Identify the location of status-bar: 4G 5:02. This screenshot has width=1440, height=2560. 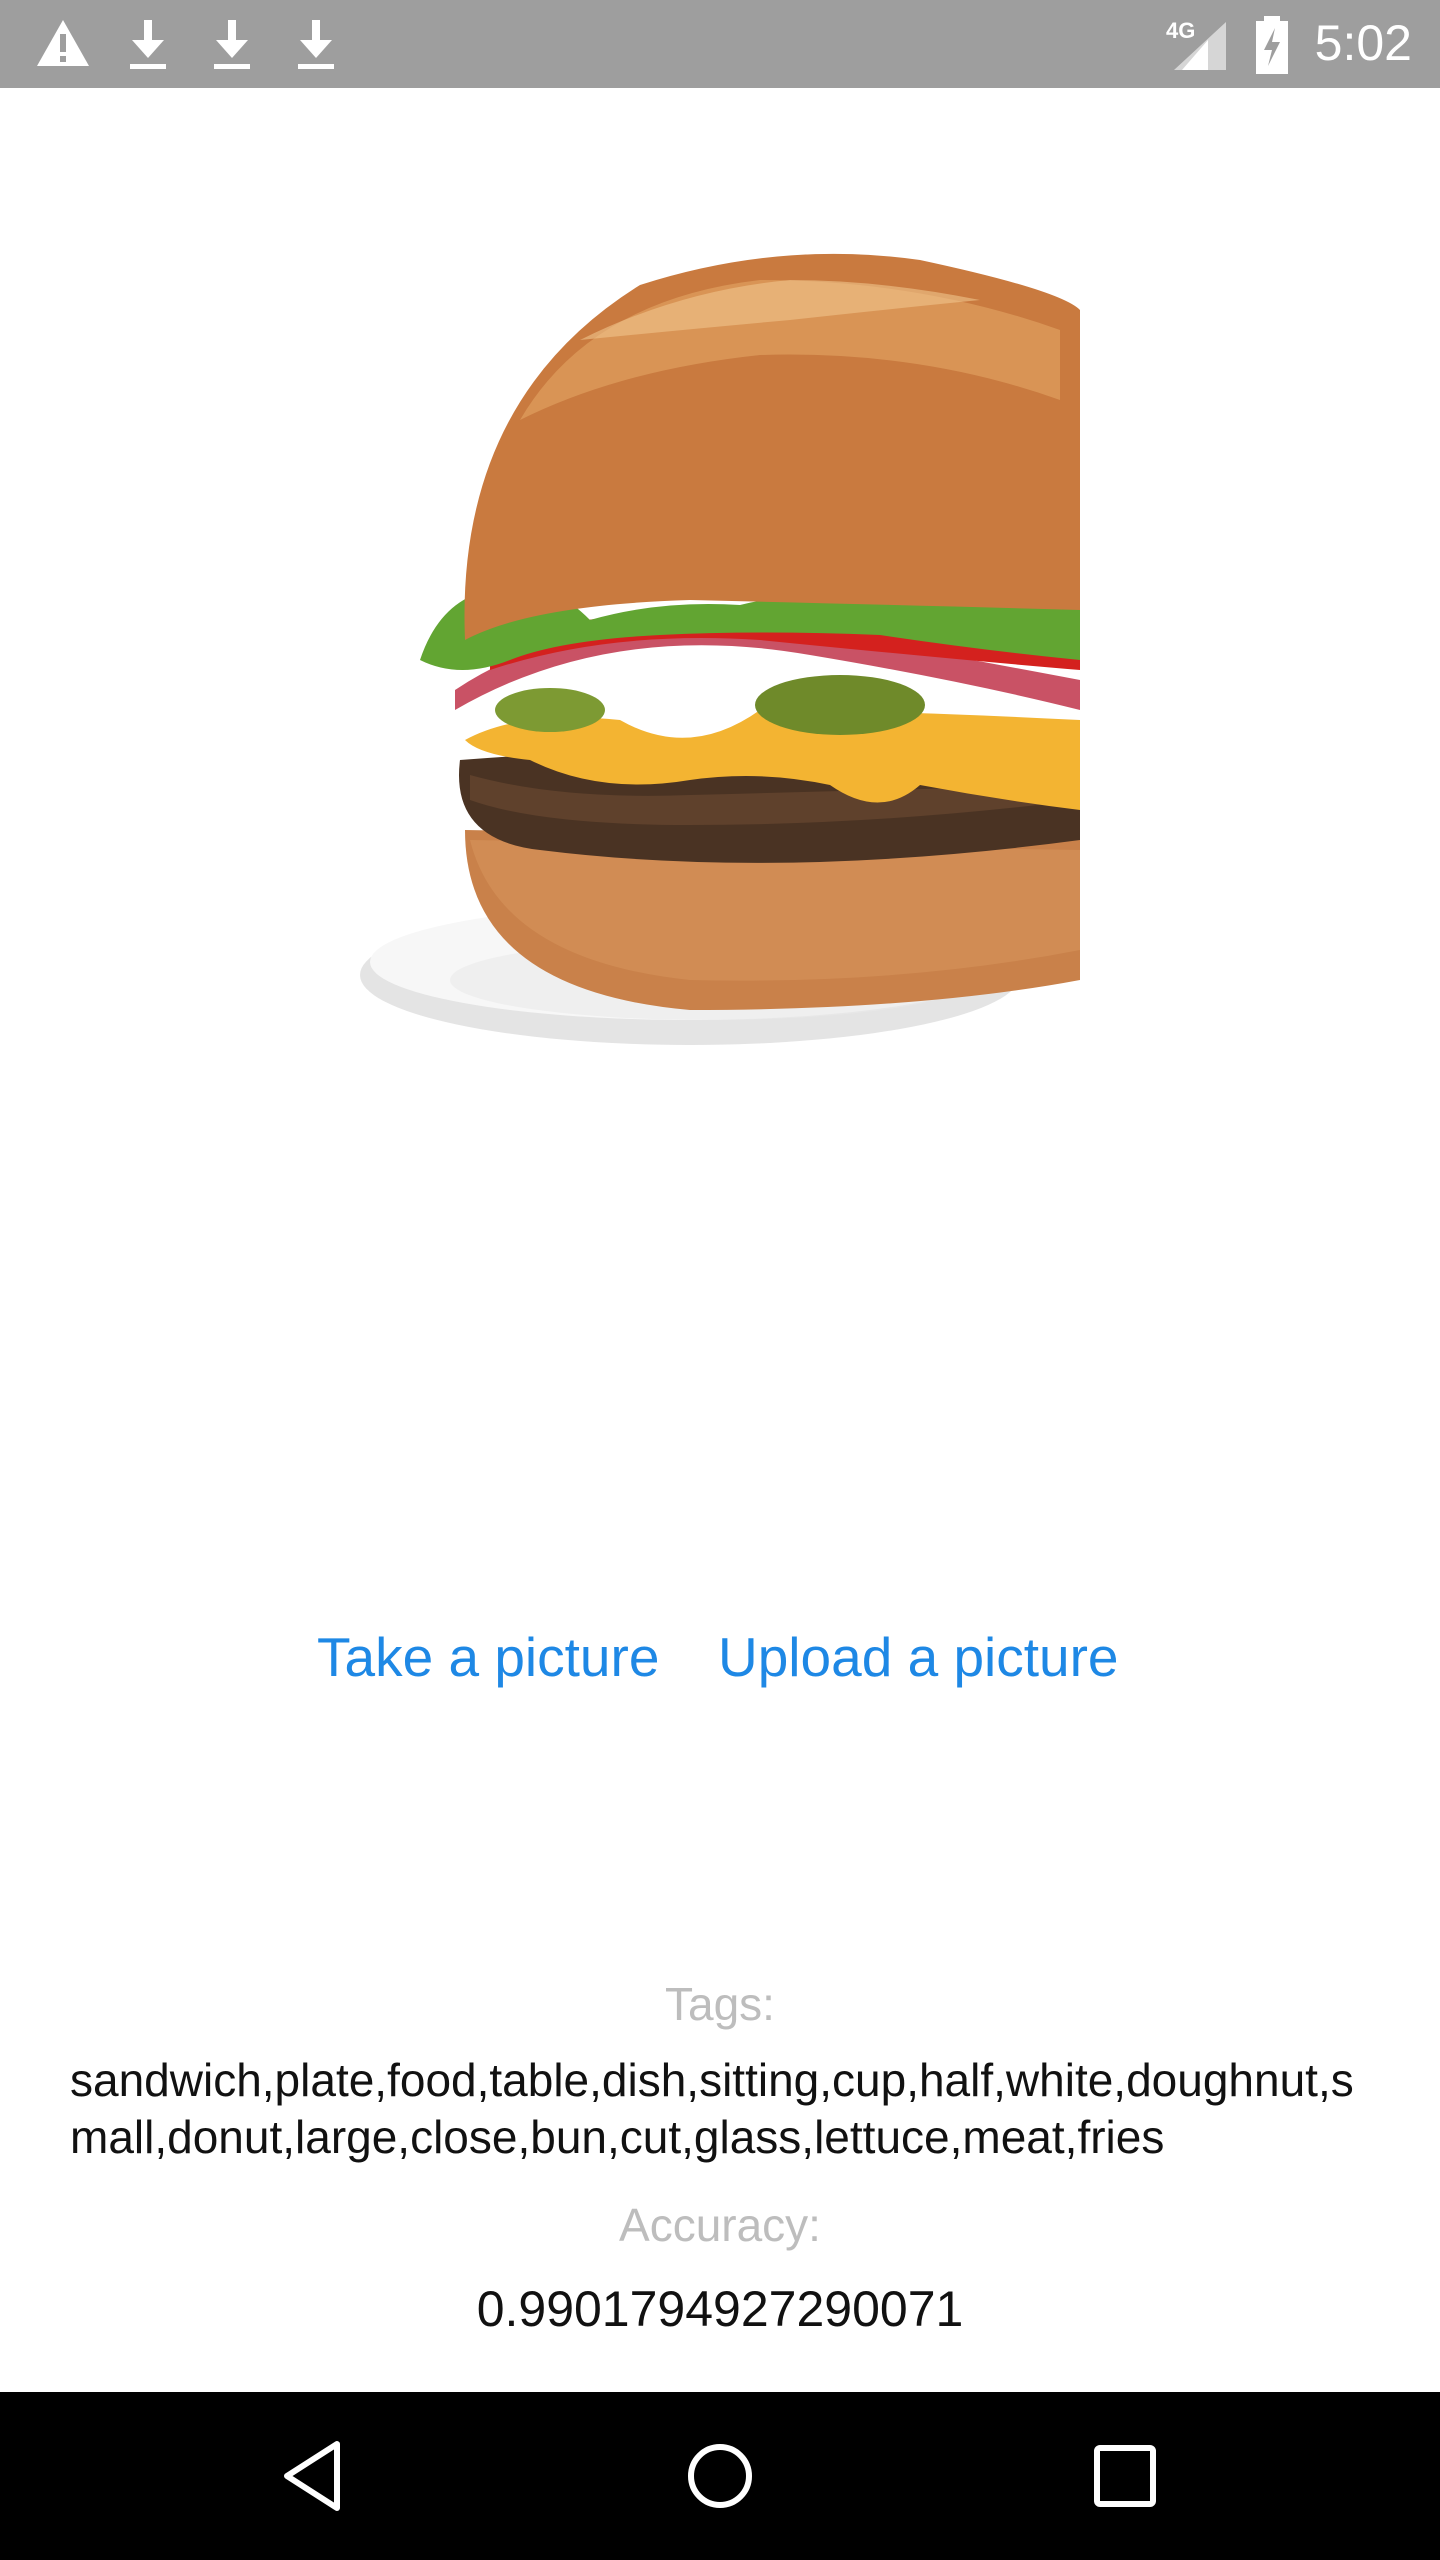
(720, 44).